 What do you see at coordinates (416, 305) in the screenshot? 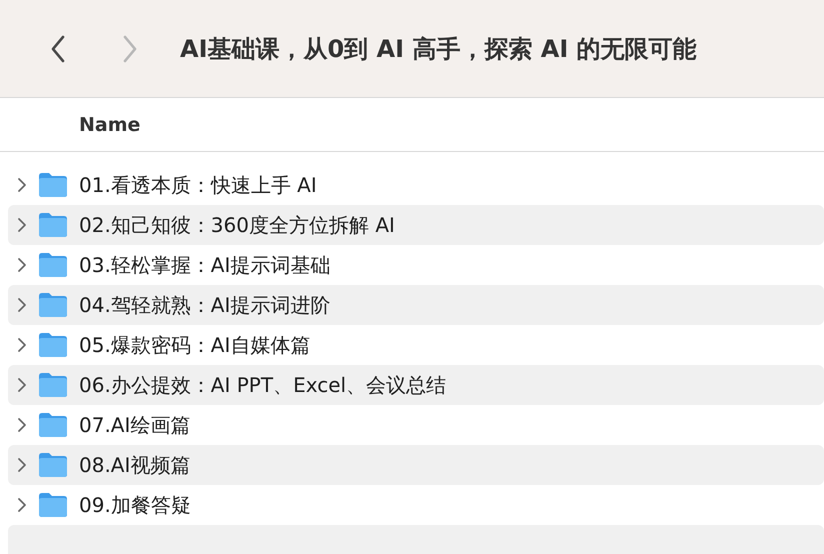
I see `folder-row: 04.驾轻就熟：AI提示词进阶` at bounding box center [416, 305].